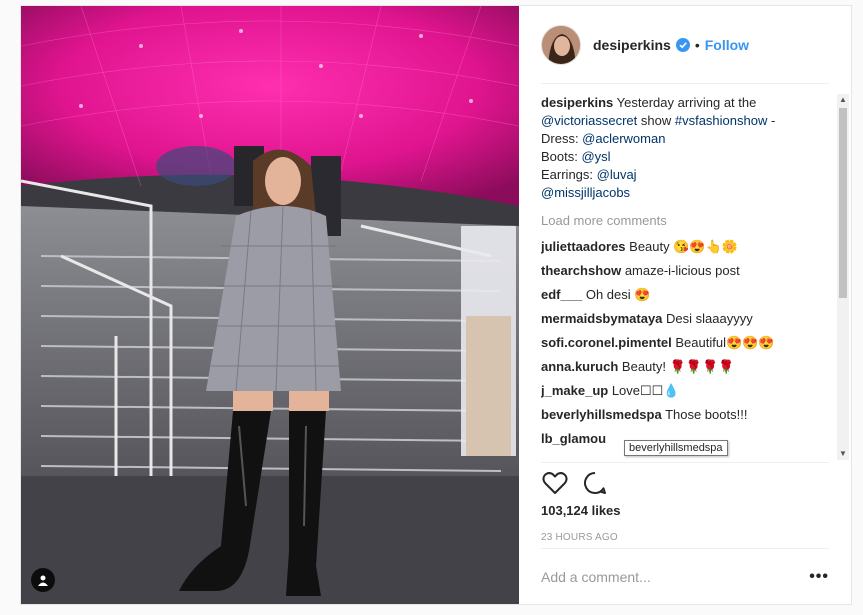 The image size is (863, 615). Describe the element at coordinates (574, 390) in the screenshot. I see `comment-username: j_make_up` at that location.